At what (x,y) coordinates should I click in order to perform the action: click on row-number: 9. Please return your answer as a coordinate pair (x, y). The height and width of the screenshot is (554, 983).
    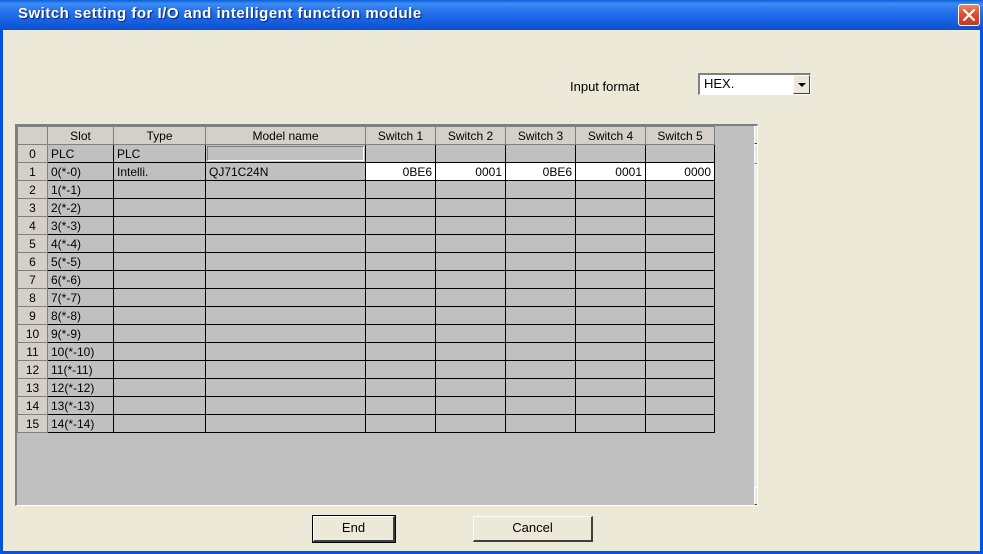
    Looking at the image, I should click on (32, 315).